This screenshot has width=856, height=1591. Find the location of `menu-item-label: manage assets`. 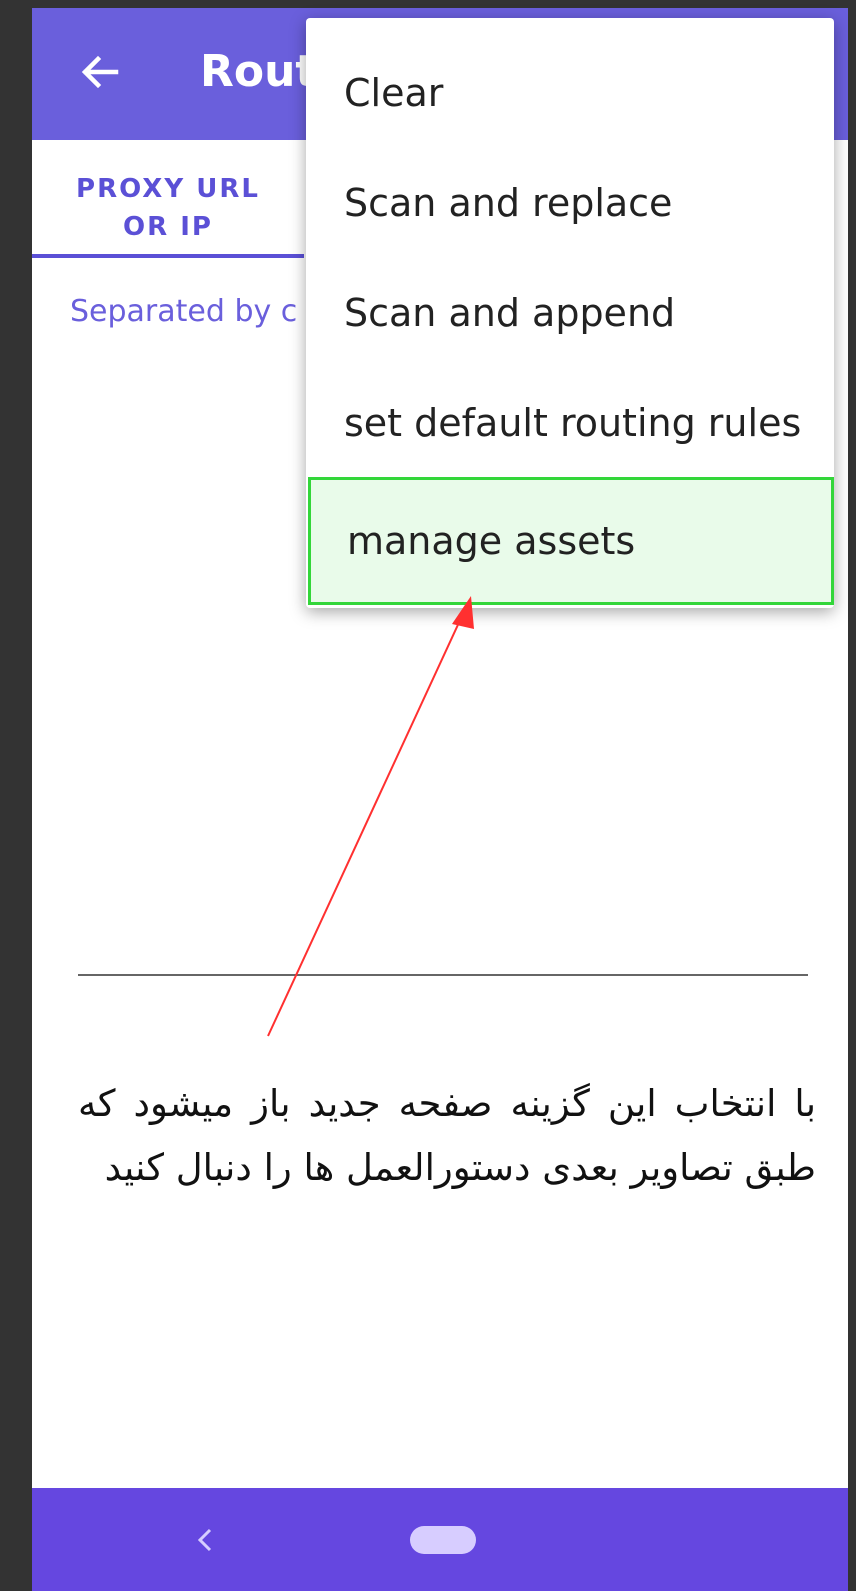

menu-item-label: manage assets is located at coordinates (491, 541).